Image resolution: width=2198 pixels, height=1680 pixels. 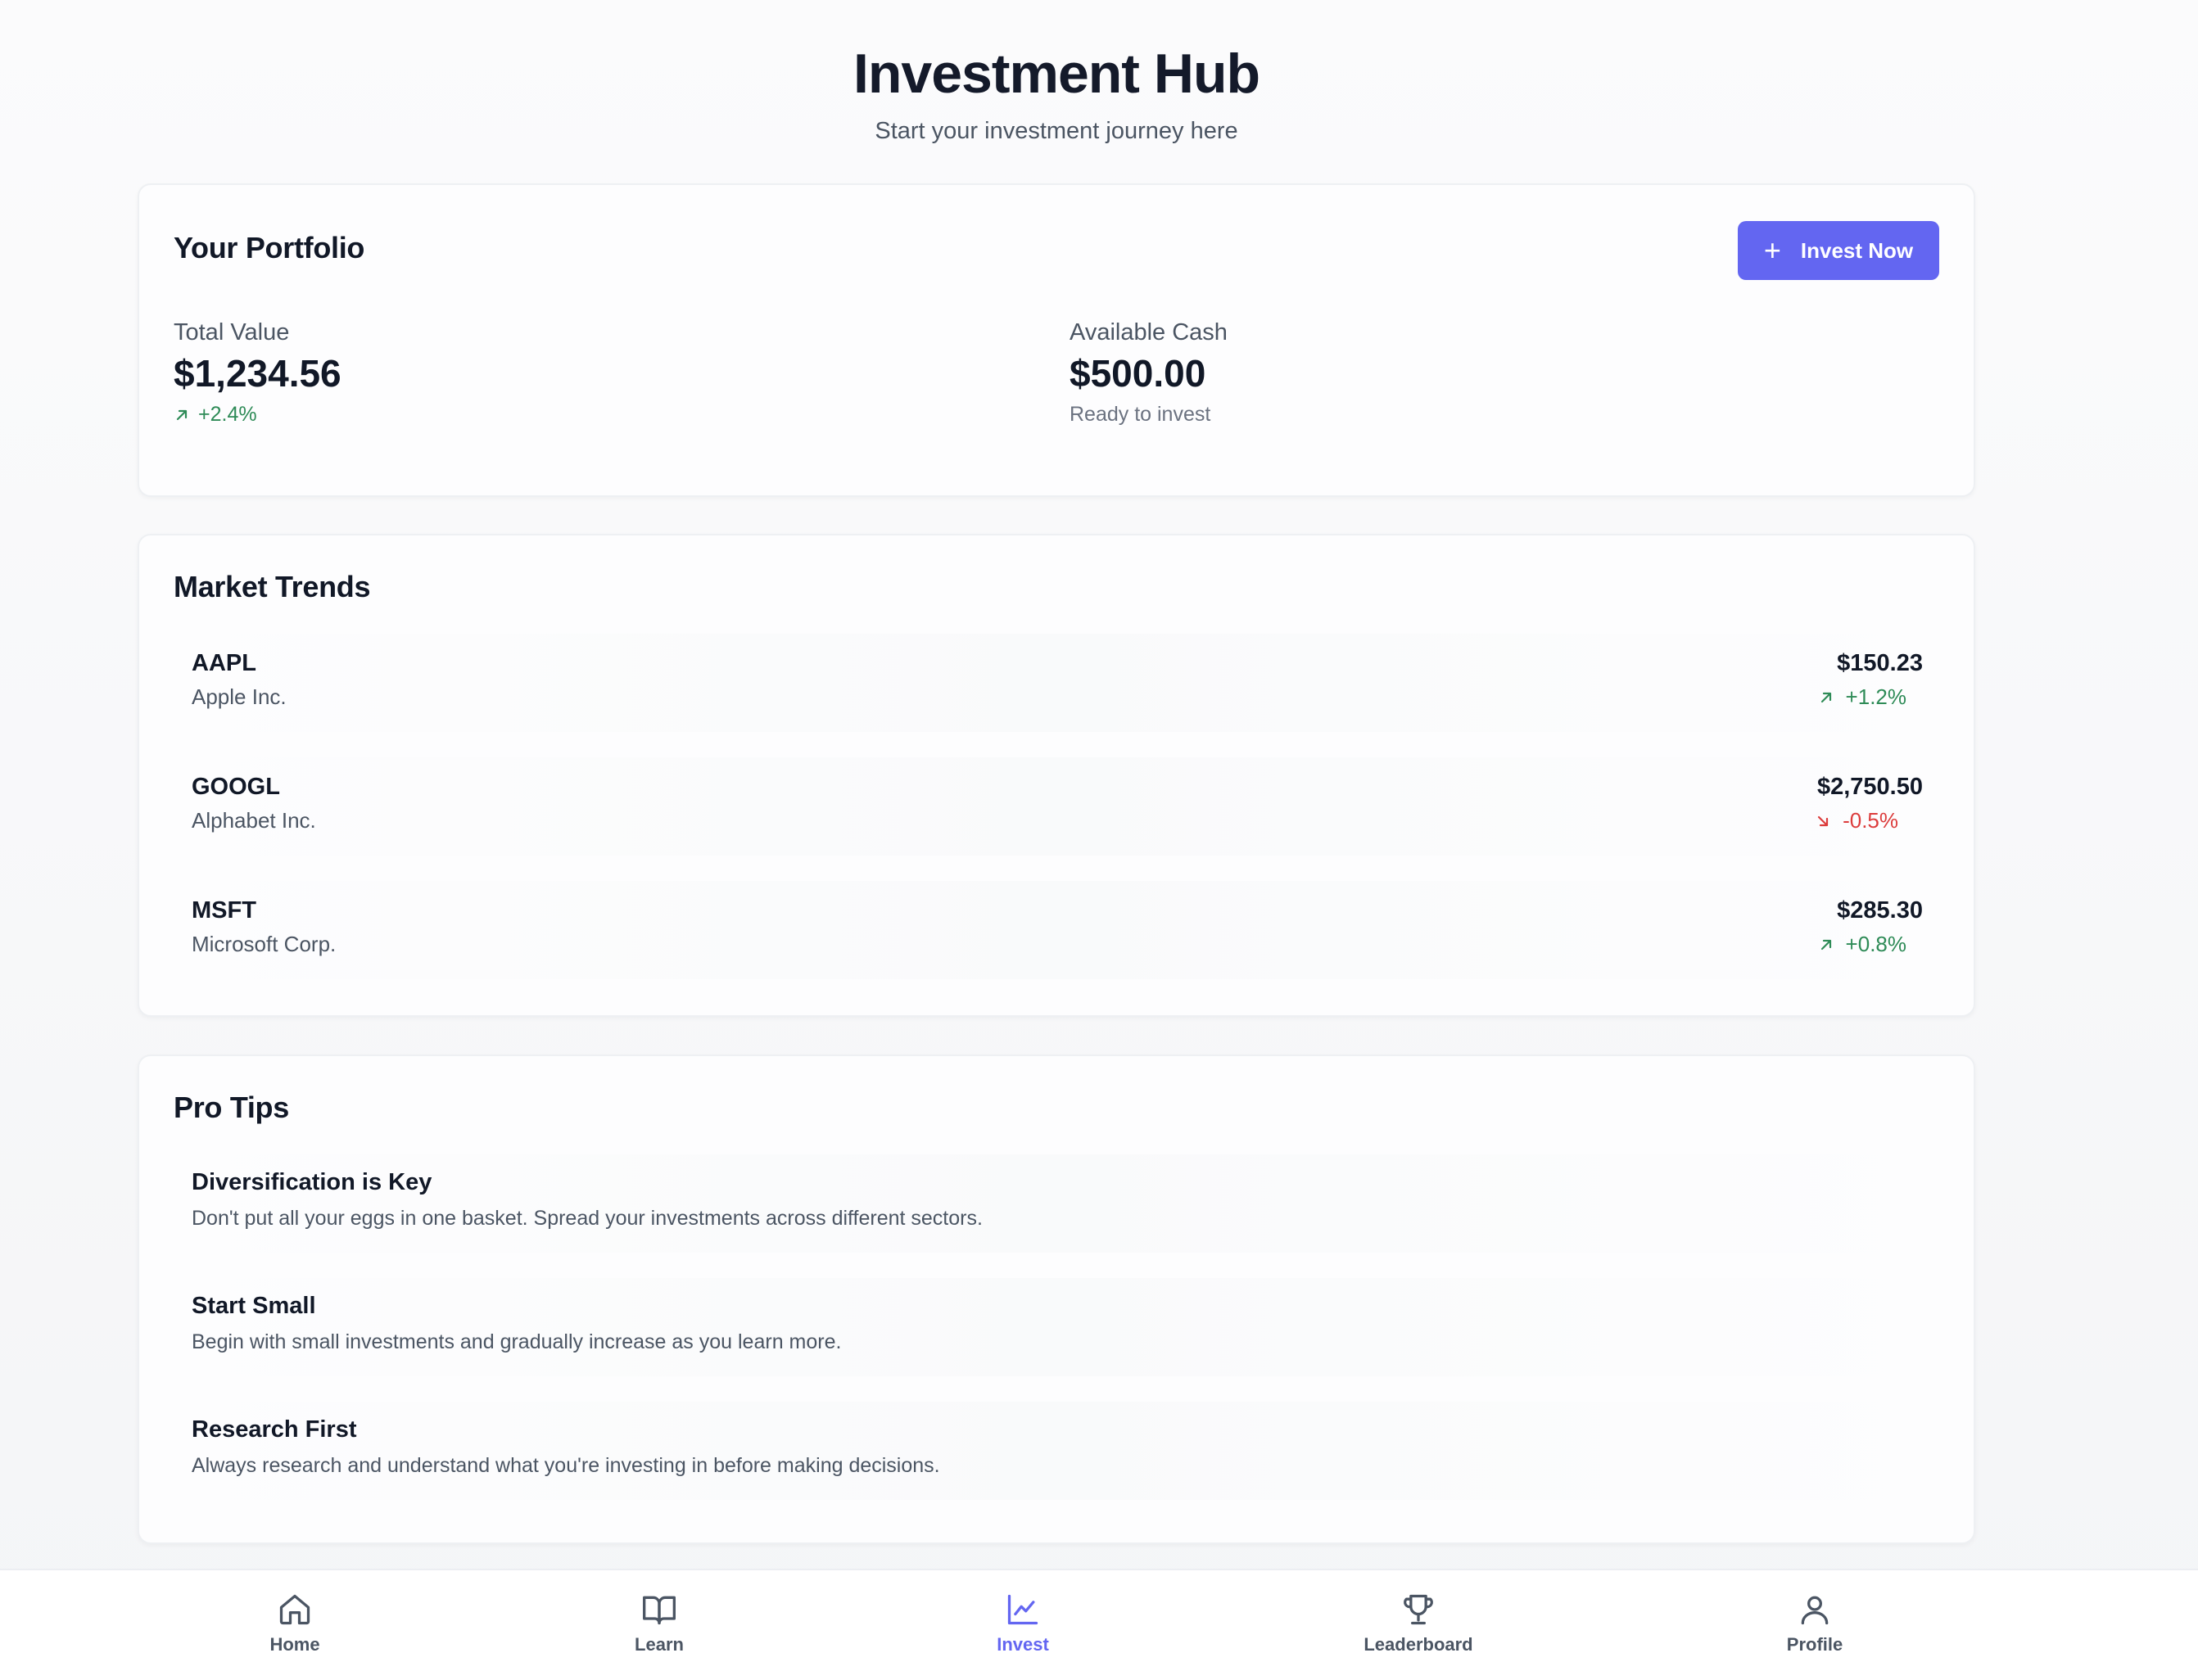 I want to click on available-cash-label: Available Cash, so click(x=1149, y=332).